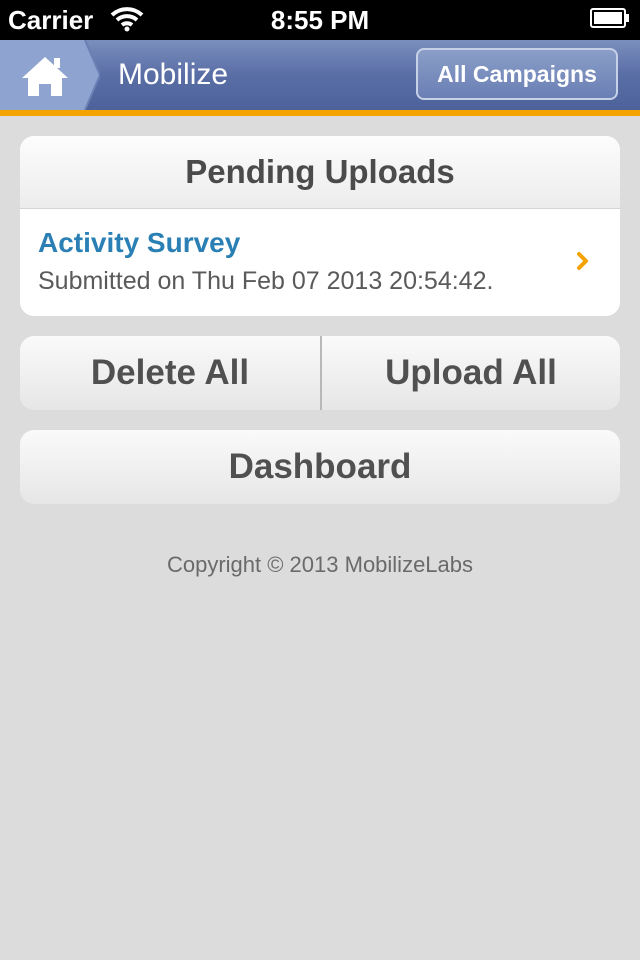 This screenshot has width=640, height=960. Describe the element at coordinates (170, 373) in the screenshot. I see `delete-all-button: Delete All` at that location.